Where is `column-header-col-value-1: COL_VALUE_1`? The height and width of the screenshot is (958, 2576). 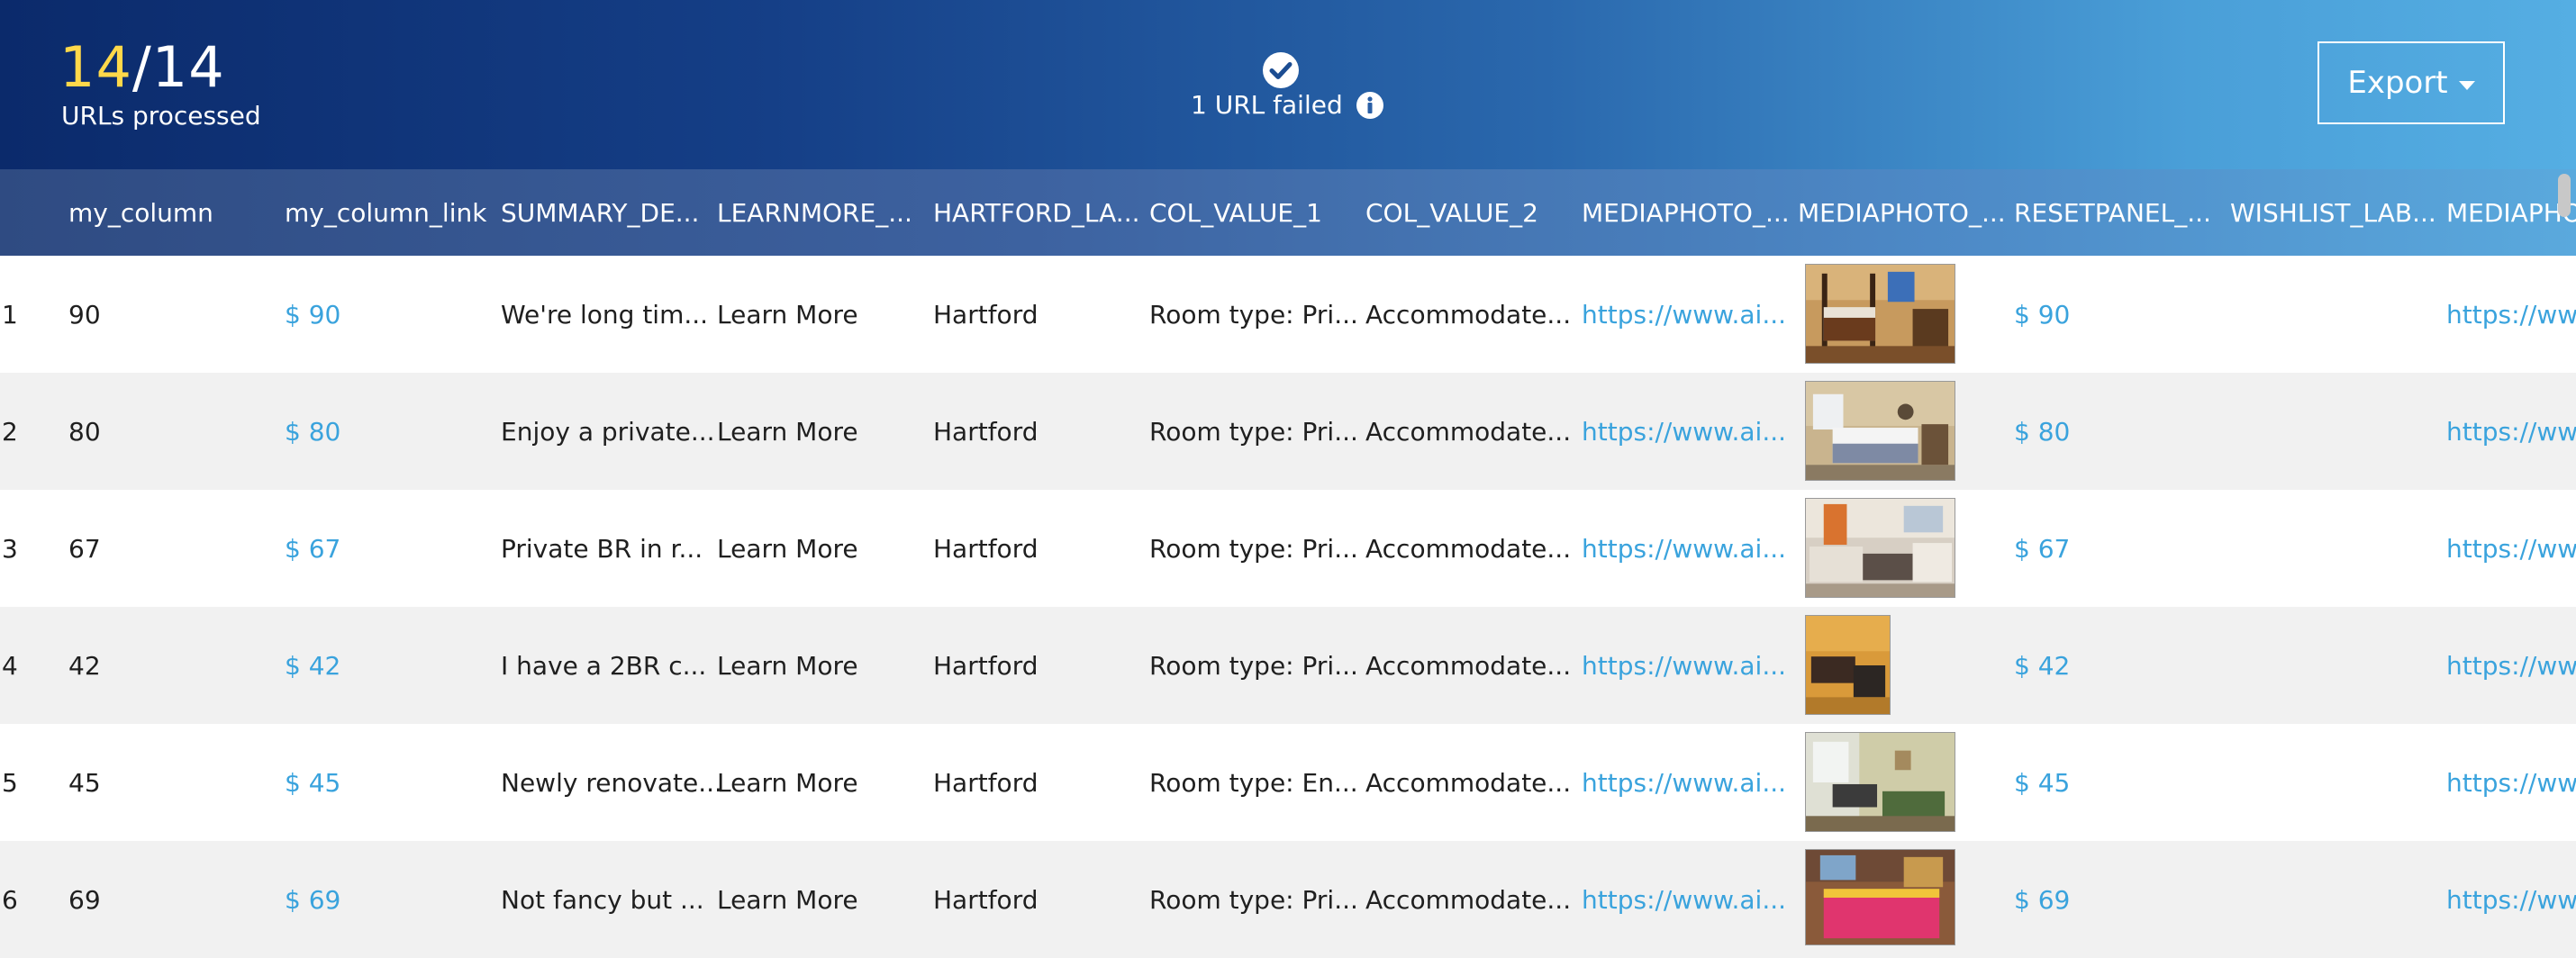
column-header-col-value-1: COL_VALUE_1 is located at coordinates (1235, 212).